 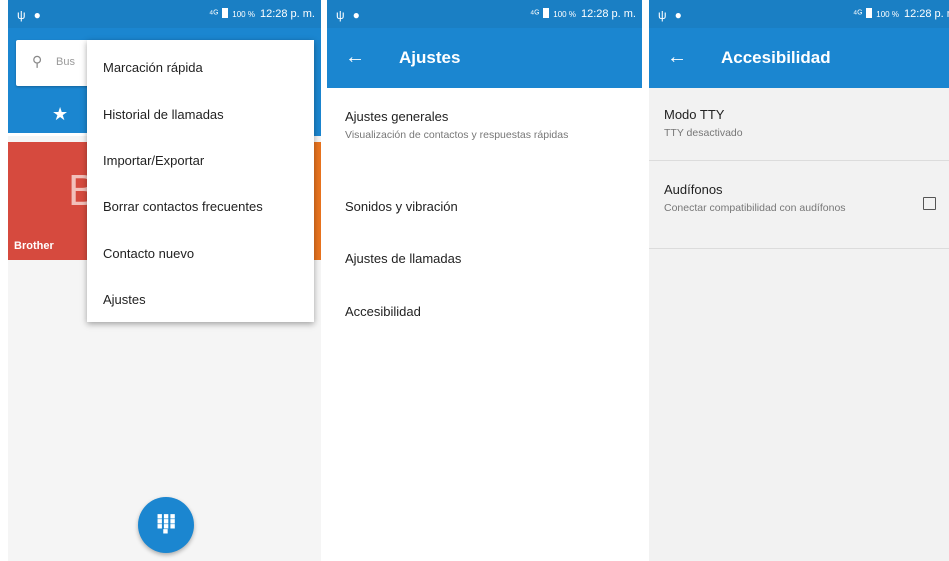 I want to click on settings-item-title: Accesibilidad, so click(x=383, y=311).